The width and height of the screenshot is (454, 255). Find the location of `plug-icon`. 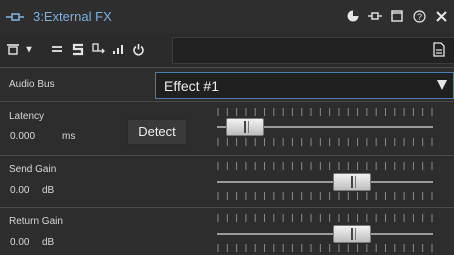

plug-icon is located at coordinates (15, 17).